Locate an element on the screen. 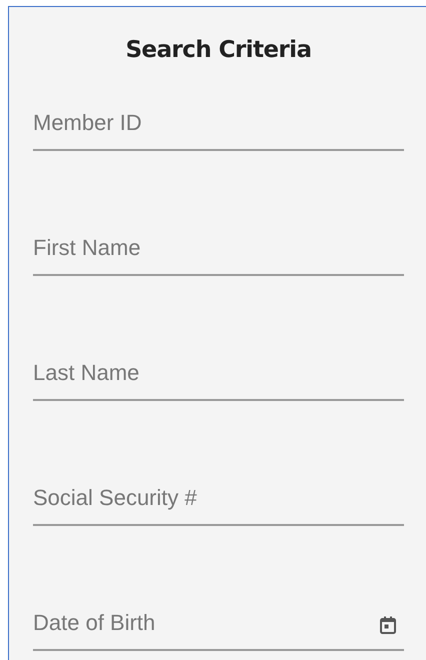 This screenshot has height=660, width=426. calendar-icon is located at coordinates (388, 625).